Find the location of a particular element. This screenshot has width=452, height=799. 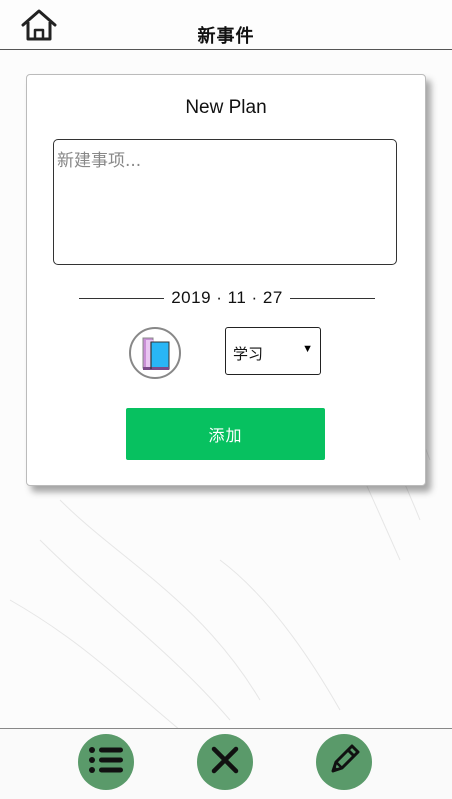

tab-delete is located at coordinates (225, 762).